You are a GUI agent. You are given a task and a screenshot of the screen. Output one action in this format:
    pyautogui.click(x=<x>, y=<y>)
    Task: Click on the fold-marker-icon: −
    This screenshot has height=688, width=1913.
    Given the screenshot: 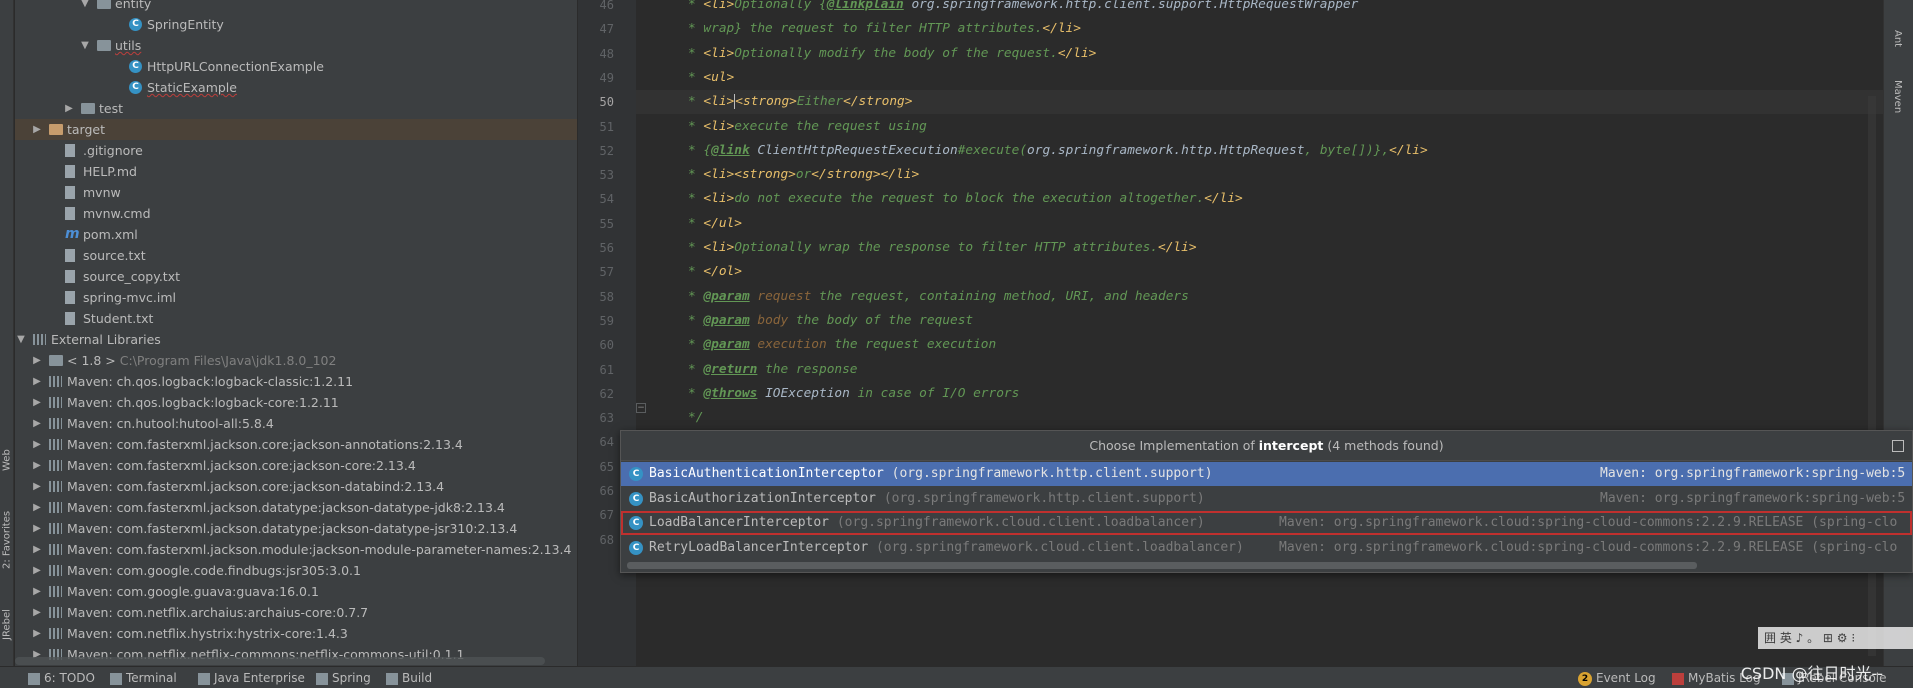 What is the action you would take?
    pyautogui.click(x=641, y=408)
    